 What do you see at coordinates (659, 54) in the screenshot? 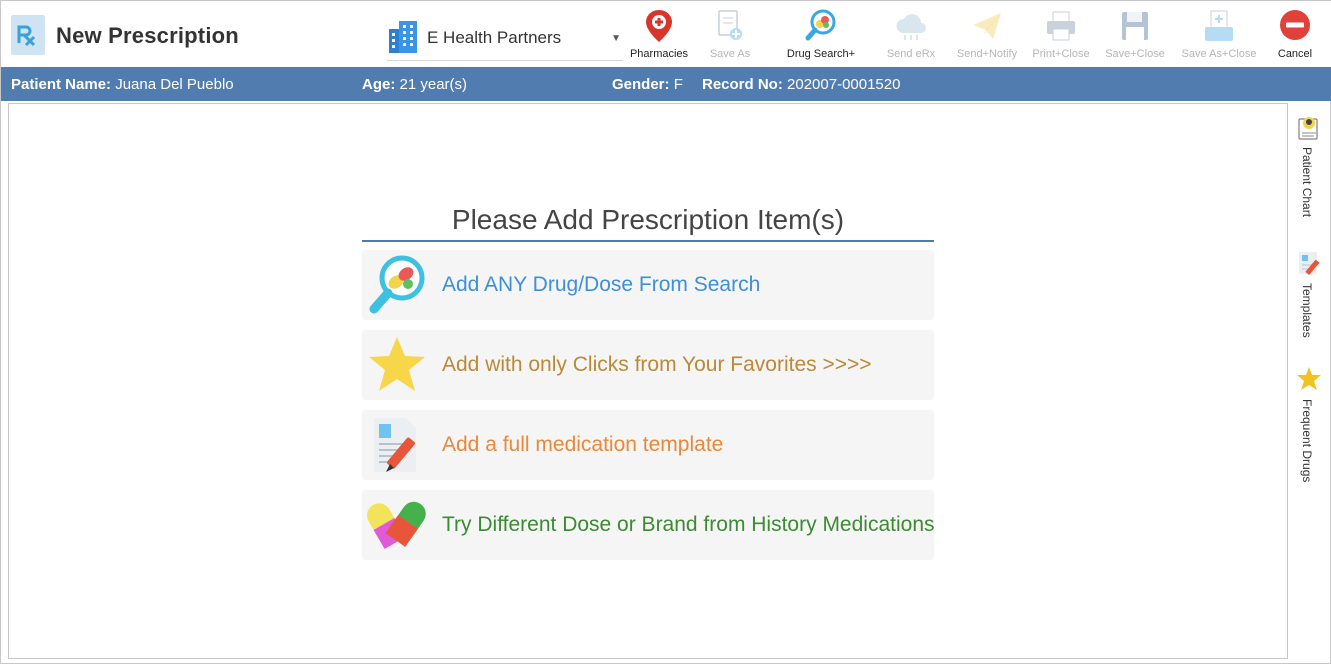
I see `pharmacies-label: Pharmacies` at bounding box center [659, 54].